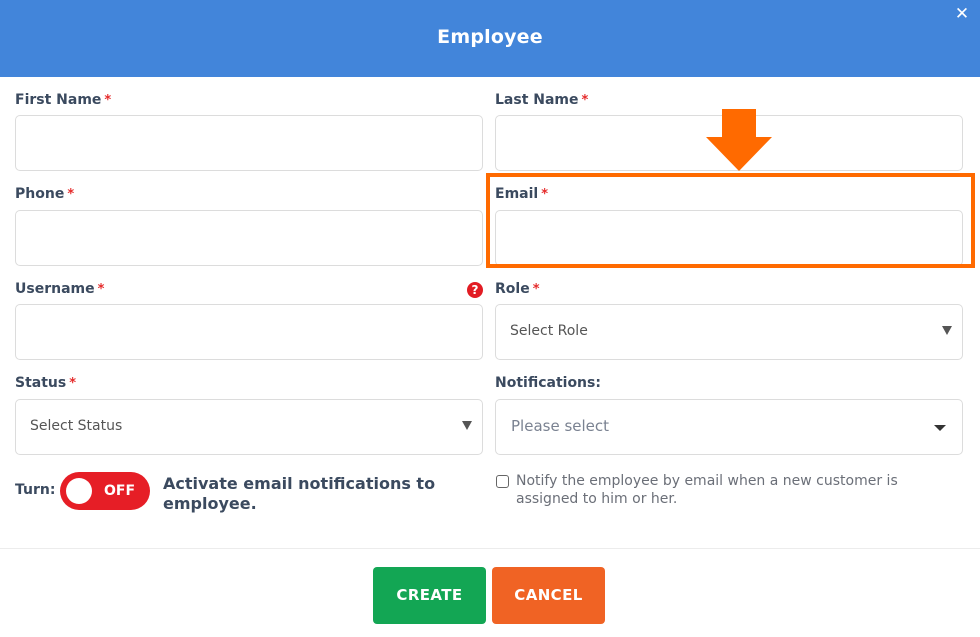 Image resolution: width=980 pixels, height=637 pixels. I want to click on role-label-text: Role, so click(512, 289).